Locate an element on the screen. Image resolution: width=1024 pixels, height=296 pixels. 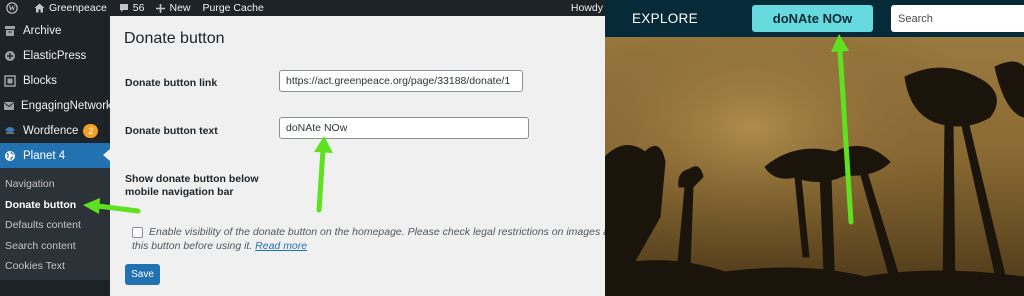
purge-cache-link: Purge Cache is located at coordinates (233, 8).